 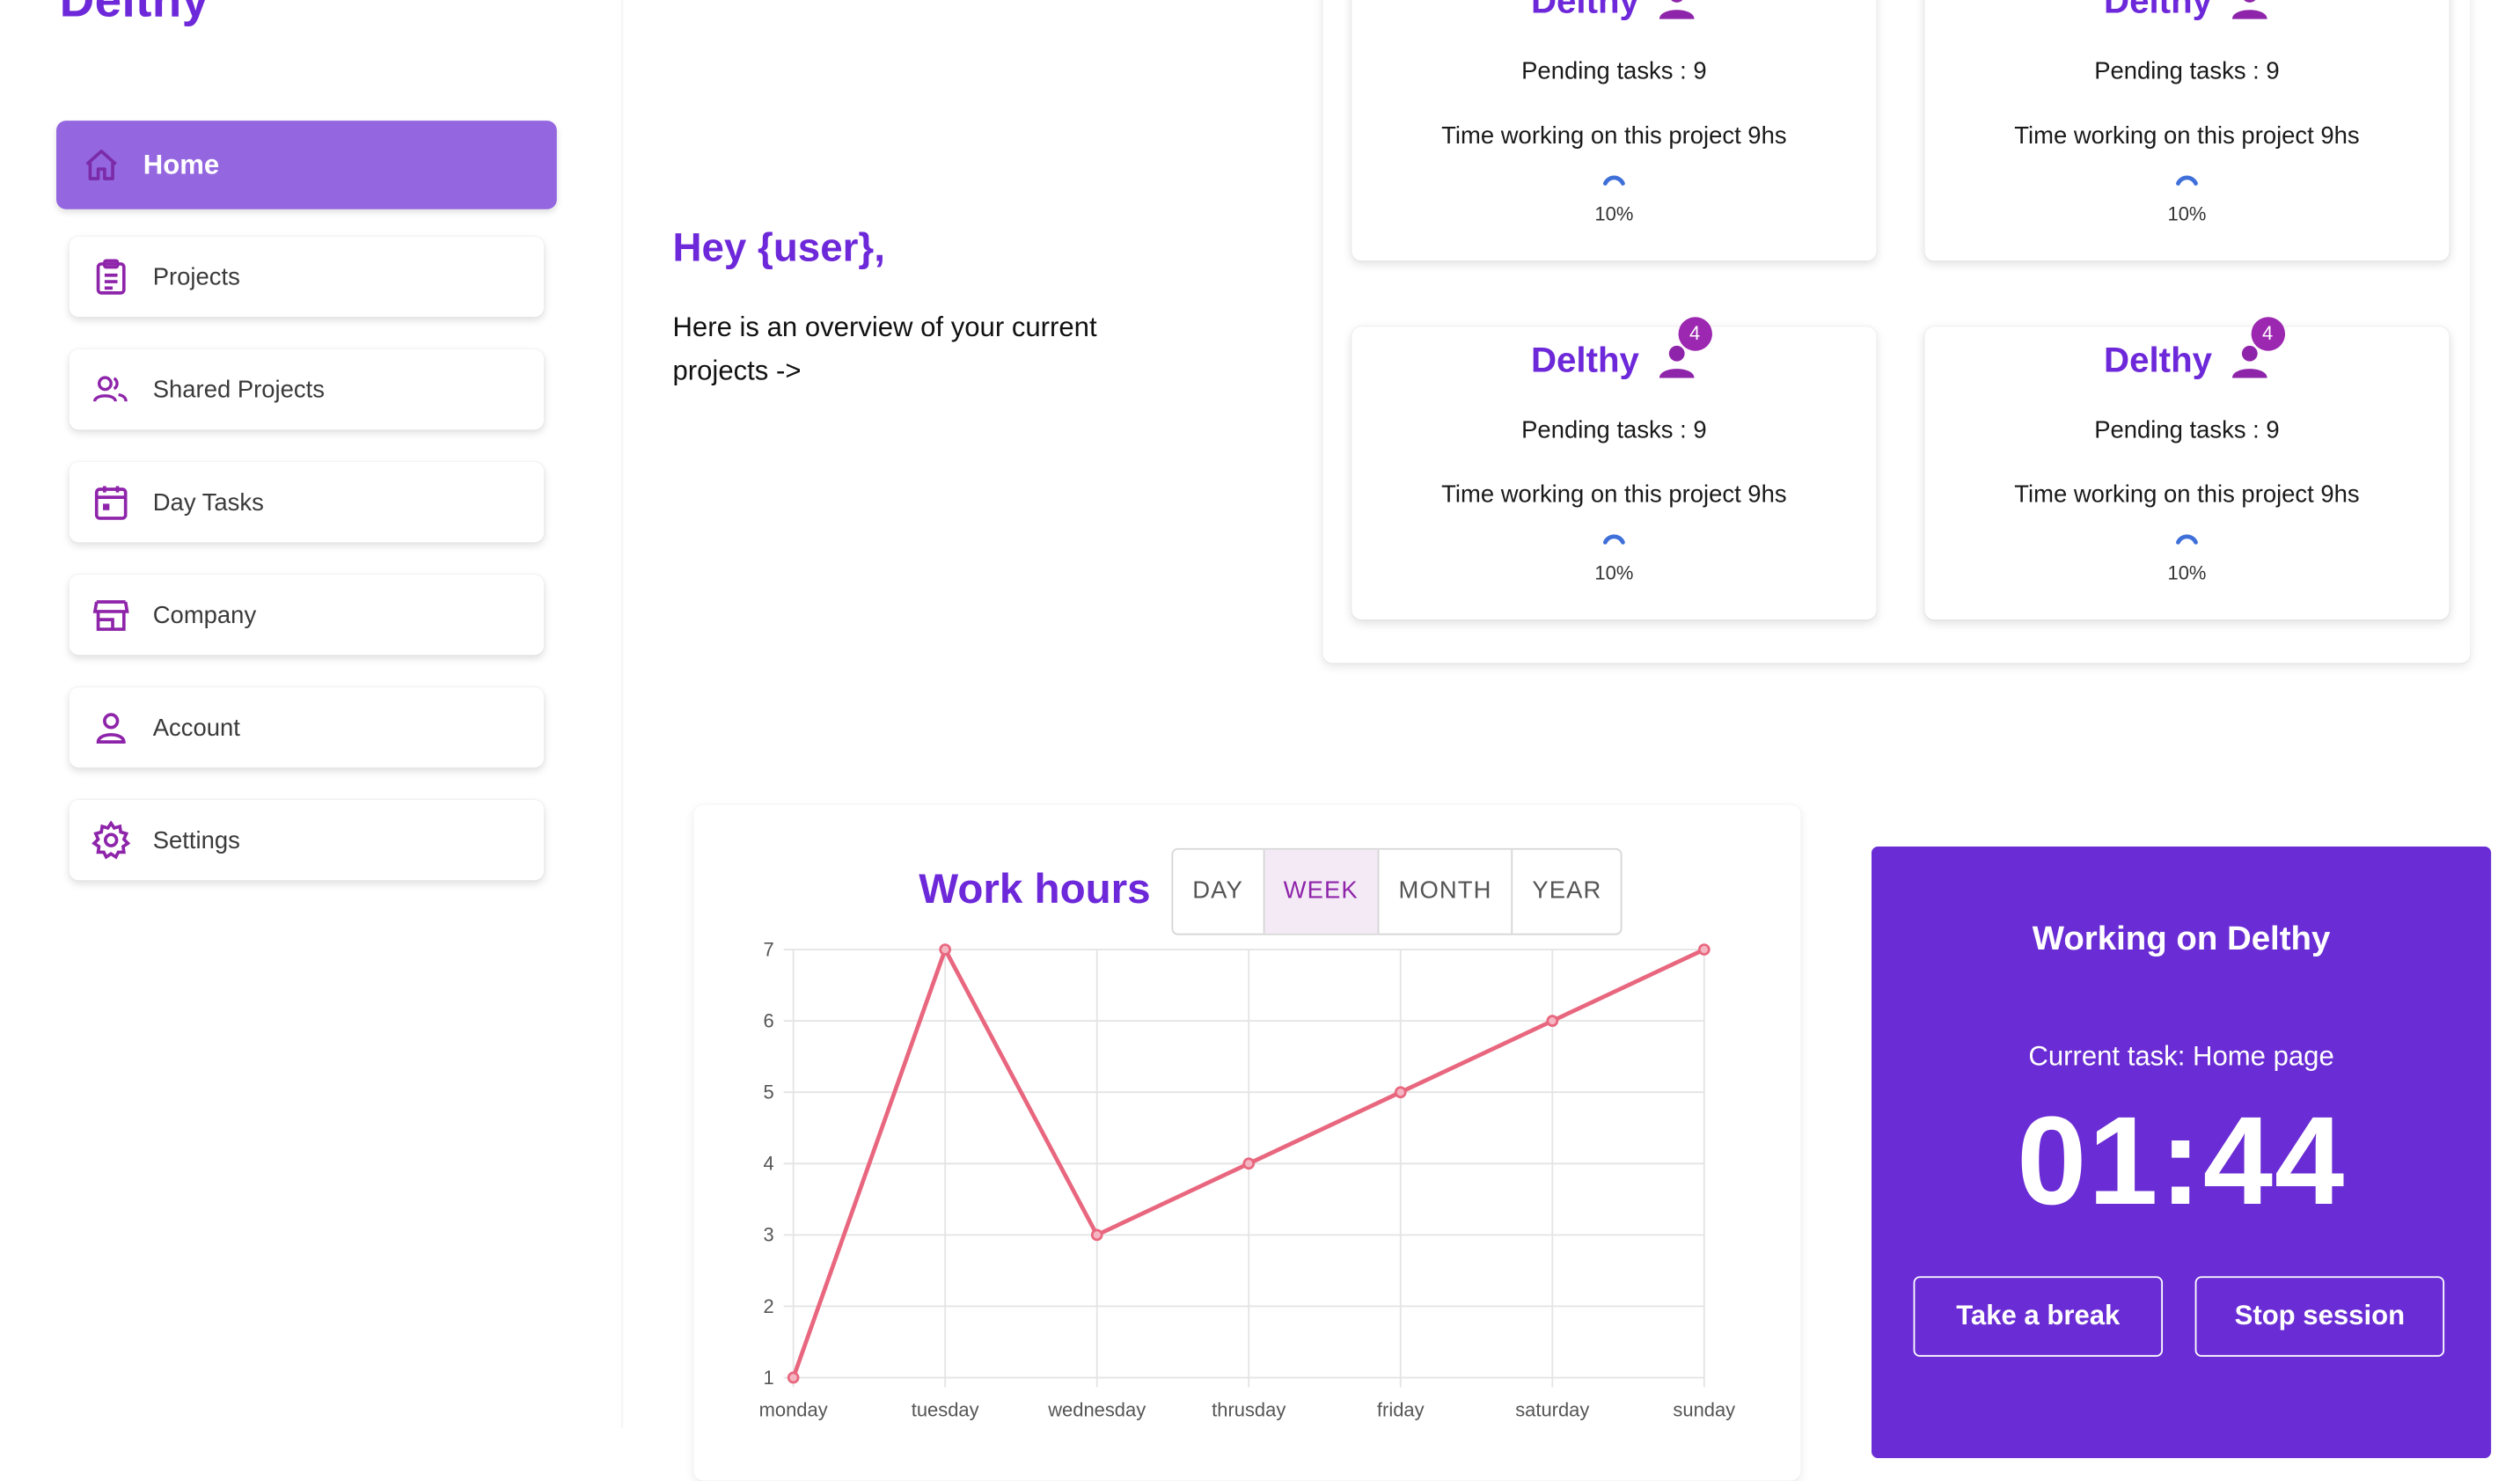 I want to click on x-tick-label: friday, so click(x=1401, y=1409).